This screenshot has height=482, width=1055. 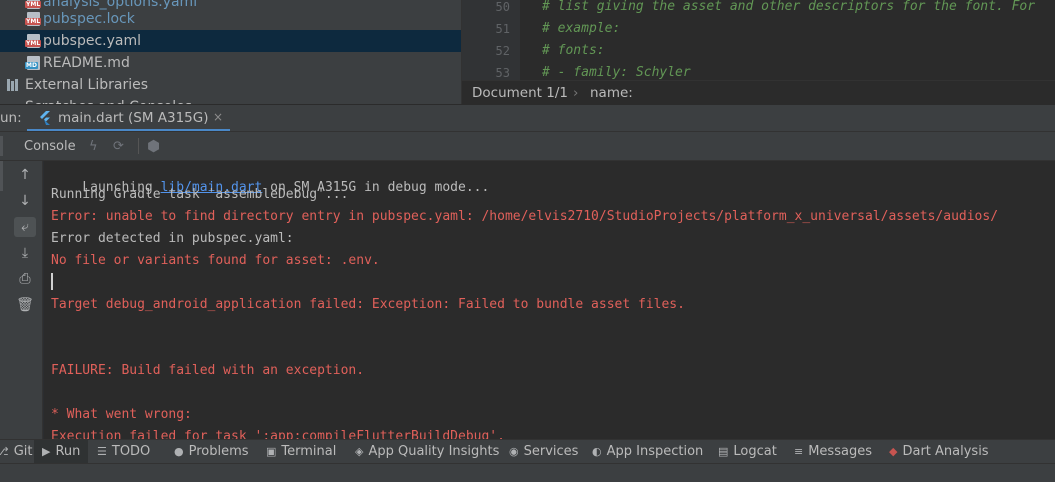 I want to click on run-tool-window-header: un: main.dart (SM A315G) ×, so click(x=527, y=118).